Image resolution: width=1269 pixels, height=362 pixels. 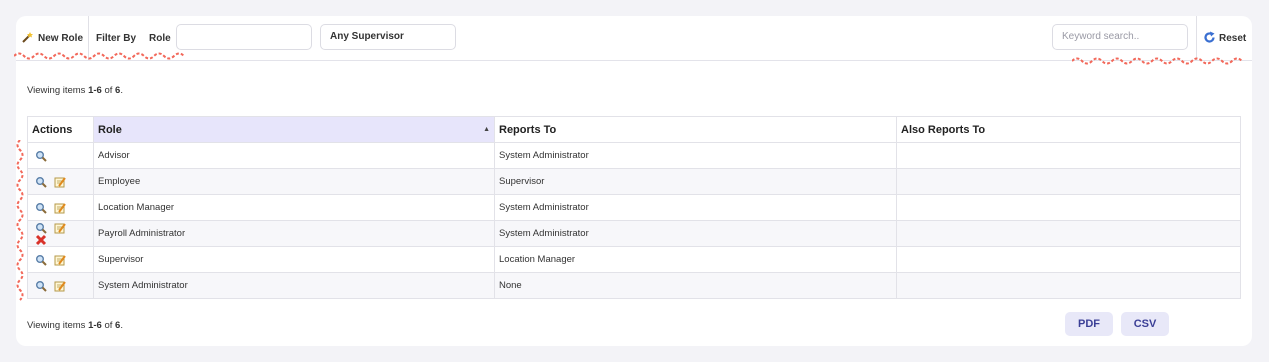 I want to click on table-row: Advisor System Administrator, so click(x=634, y=155).